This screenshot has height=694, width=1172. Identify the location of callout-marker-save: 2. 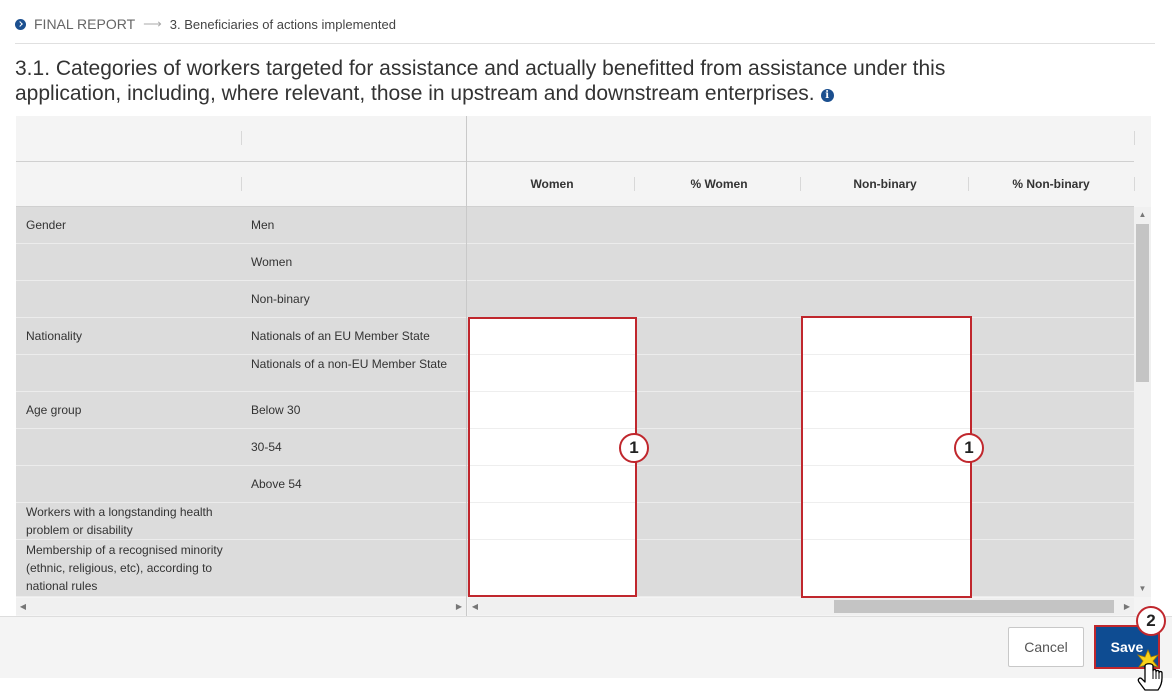
(1151, 621).